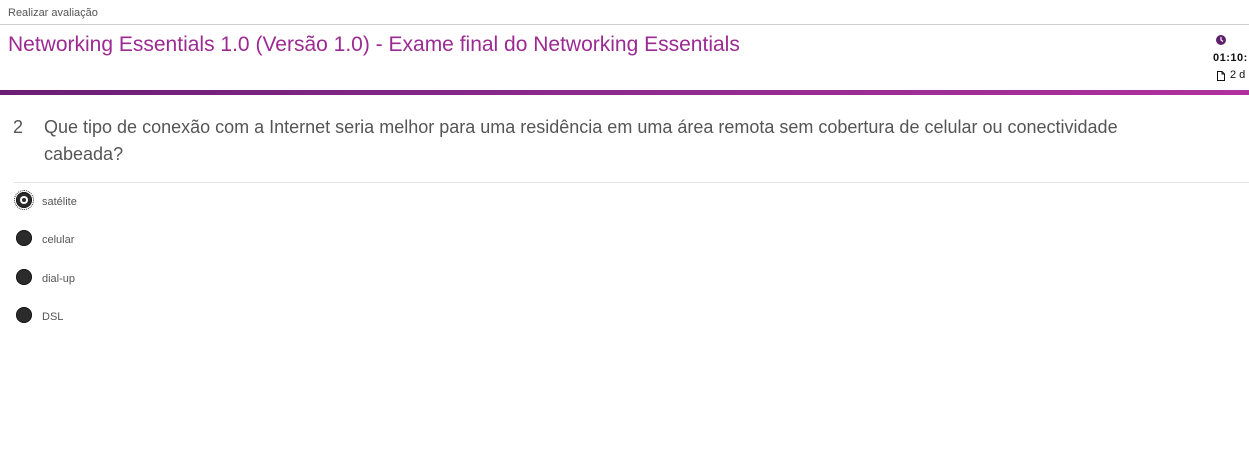  What do you see at coordinates (58, 240) in the screenshot?
I see `option-label: celular` at bounding box center [58, 240].